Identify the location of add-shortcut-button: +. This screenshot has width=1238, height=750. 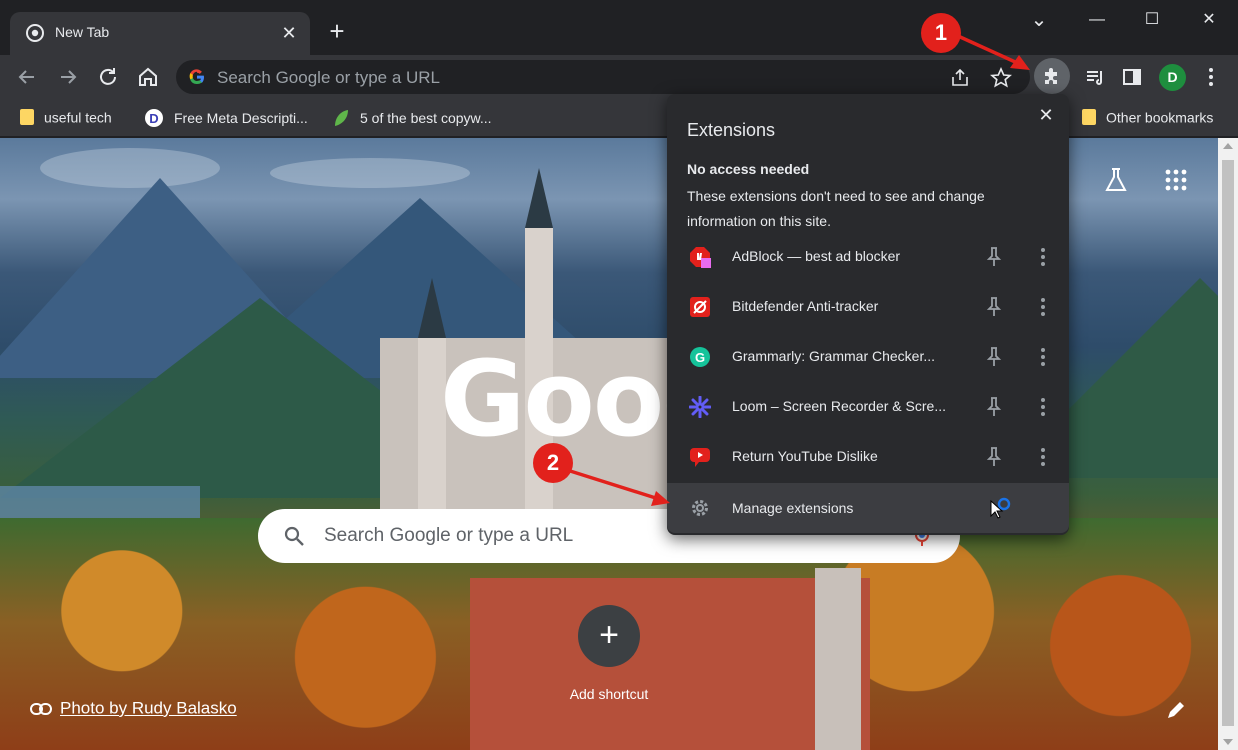
(609, 636).